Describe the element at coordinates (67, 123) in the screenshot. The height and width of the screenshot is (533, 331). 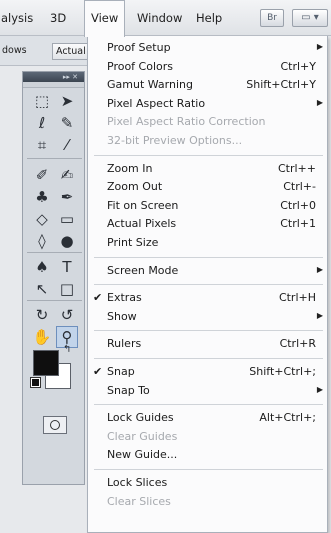
I see `quick-selection-tool-icon: ✎` at that location.